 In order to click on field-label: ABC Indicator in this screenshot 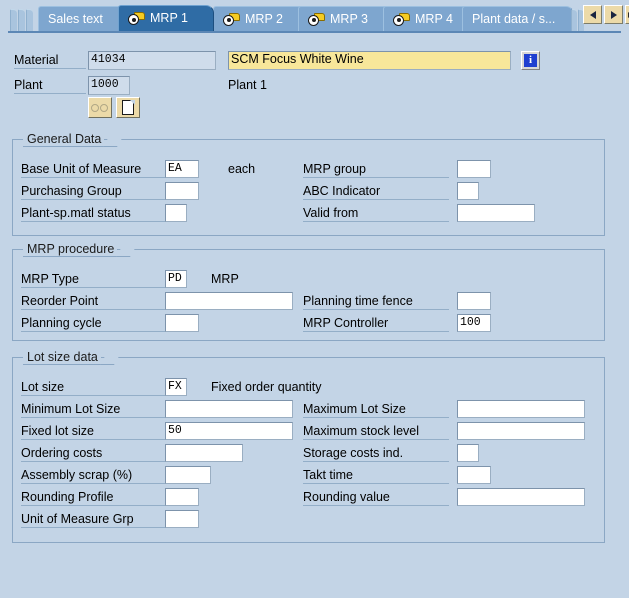, I will do `click(376, 192)`.